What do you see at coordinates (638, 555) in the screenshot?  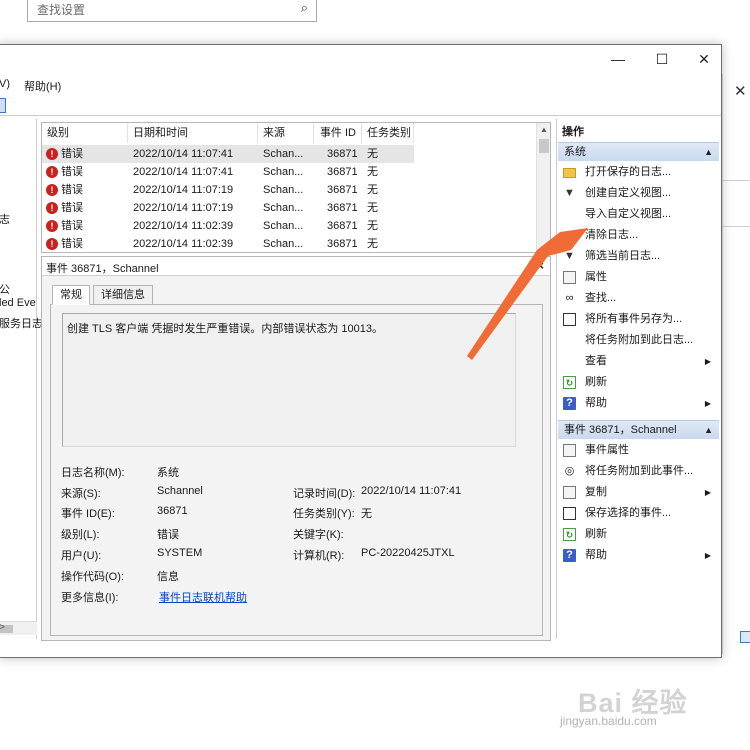 I see `action-help-event: ? 帮助 ▶` at bounding box center [638, 555].